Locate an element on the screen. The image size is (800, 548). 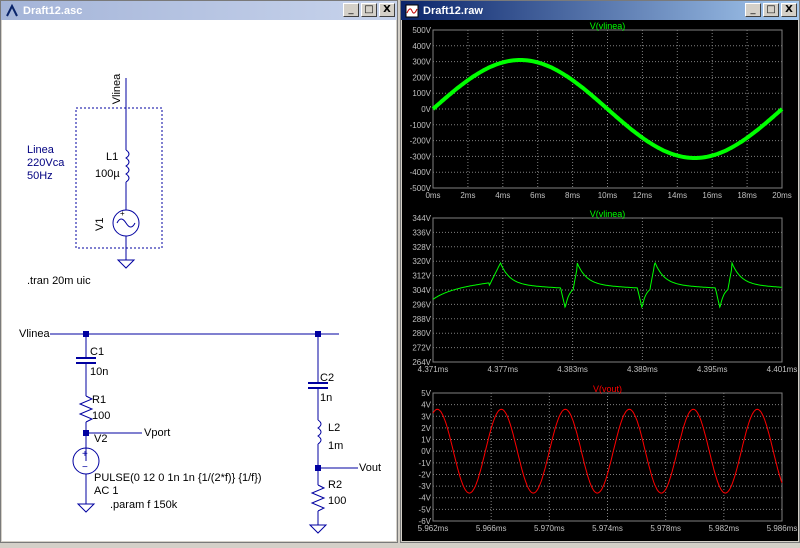
ltspice-schematic-icon is located at coordinates (12, 9).